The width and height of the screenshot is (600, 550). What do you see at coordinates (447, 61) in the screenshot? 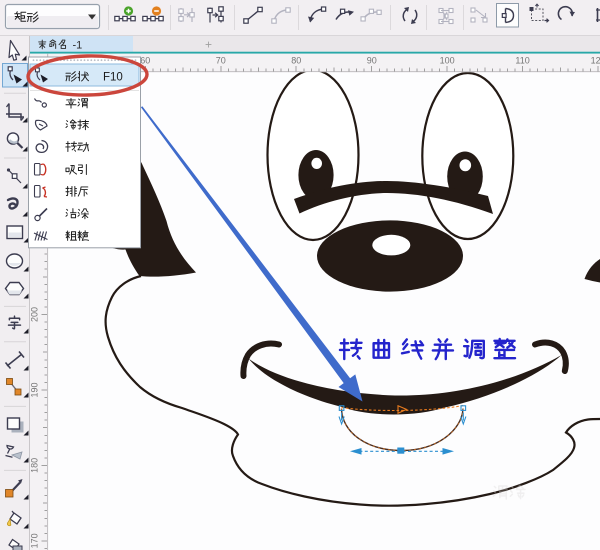
I see `svg-text: 100` at bounding box center [447, 61].